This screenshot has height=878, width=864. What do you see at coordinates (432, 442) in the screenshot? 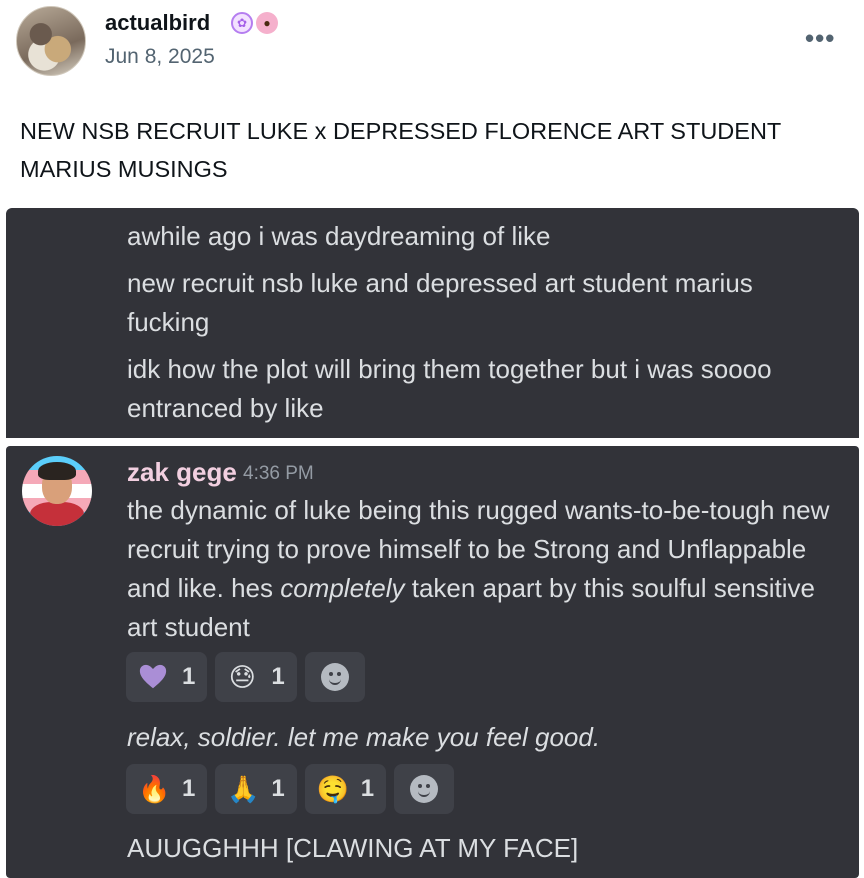
I see `divider` at bounding box center [432, 442].